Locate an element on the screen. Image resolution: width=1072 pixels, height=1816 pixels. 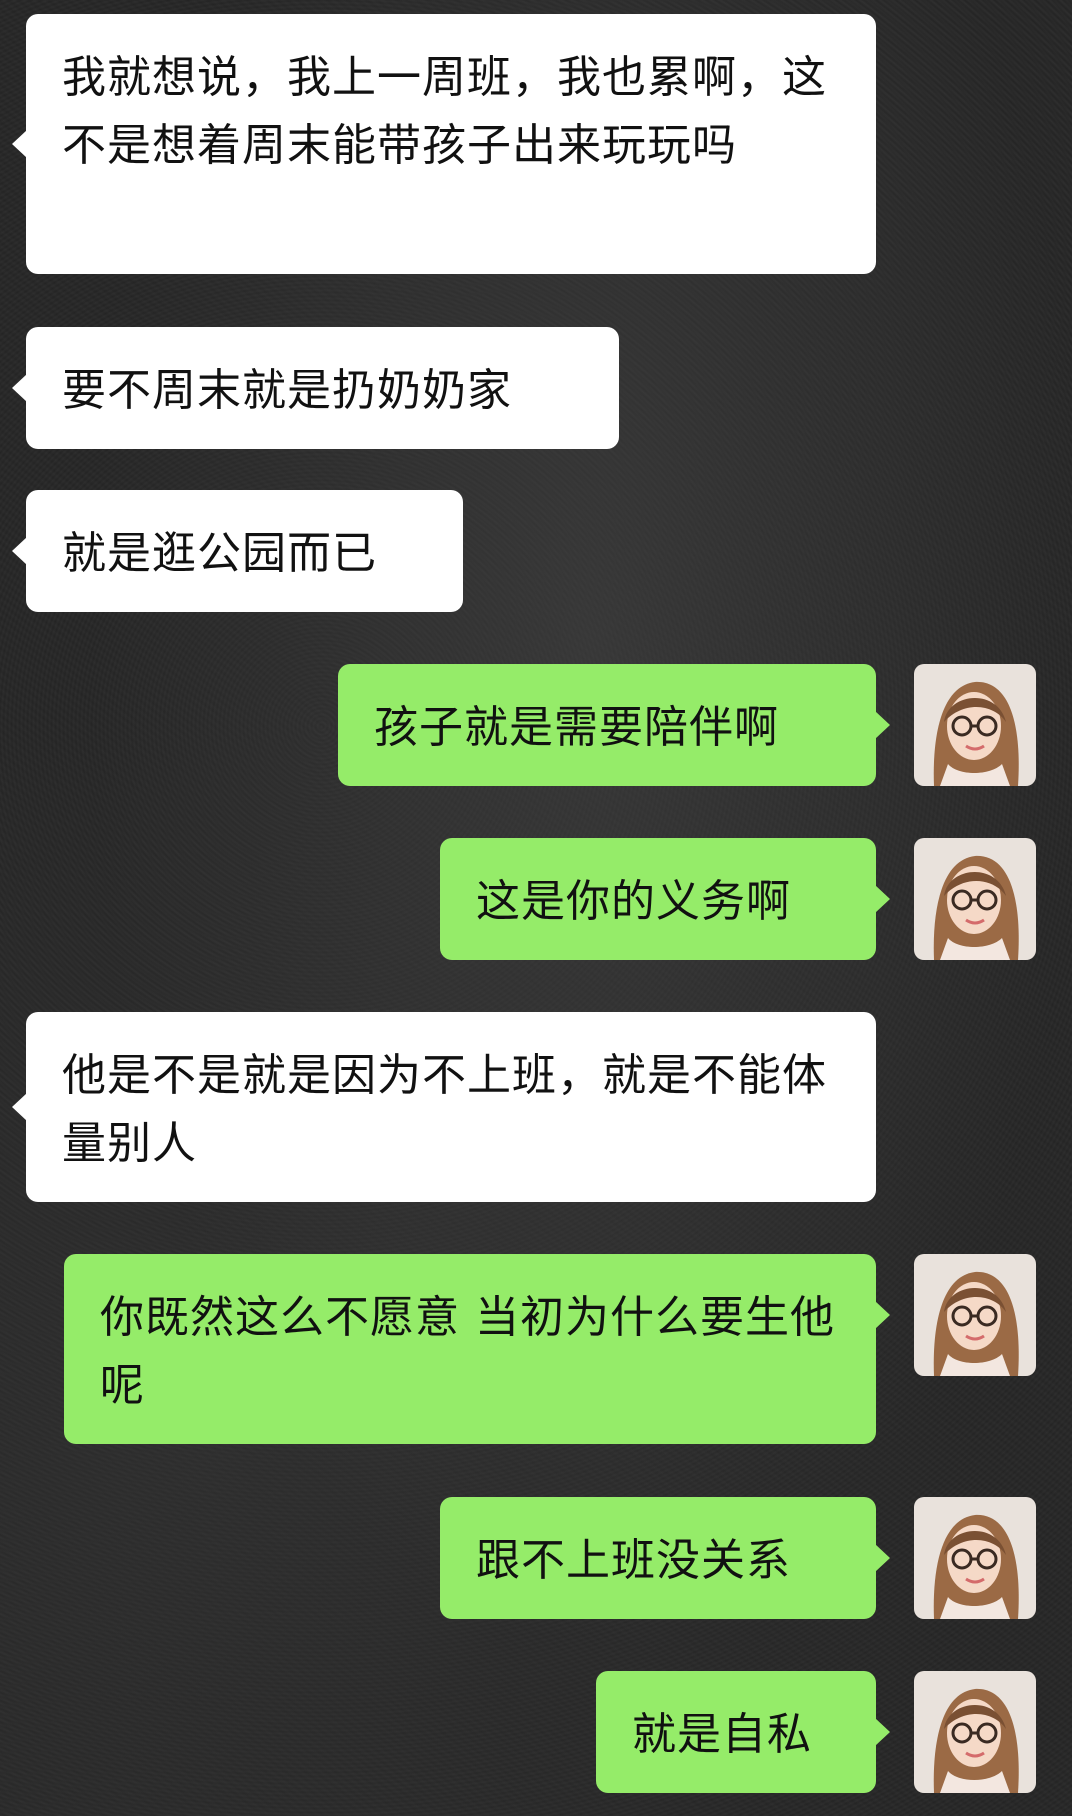
message-bubble-outgoing: 跟不上班没关系 is located at coordinates (665, 1558).